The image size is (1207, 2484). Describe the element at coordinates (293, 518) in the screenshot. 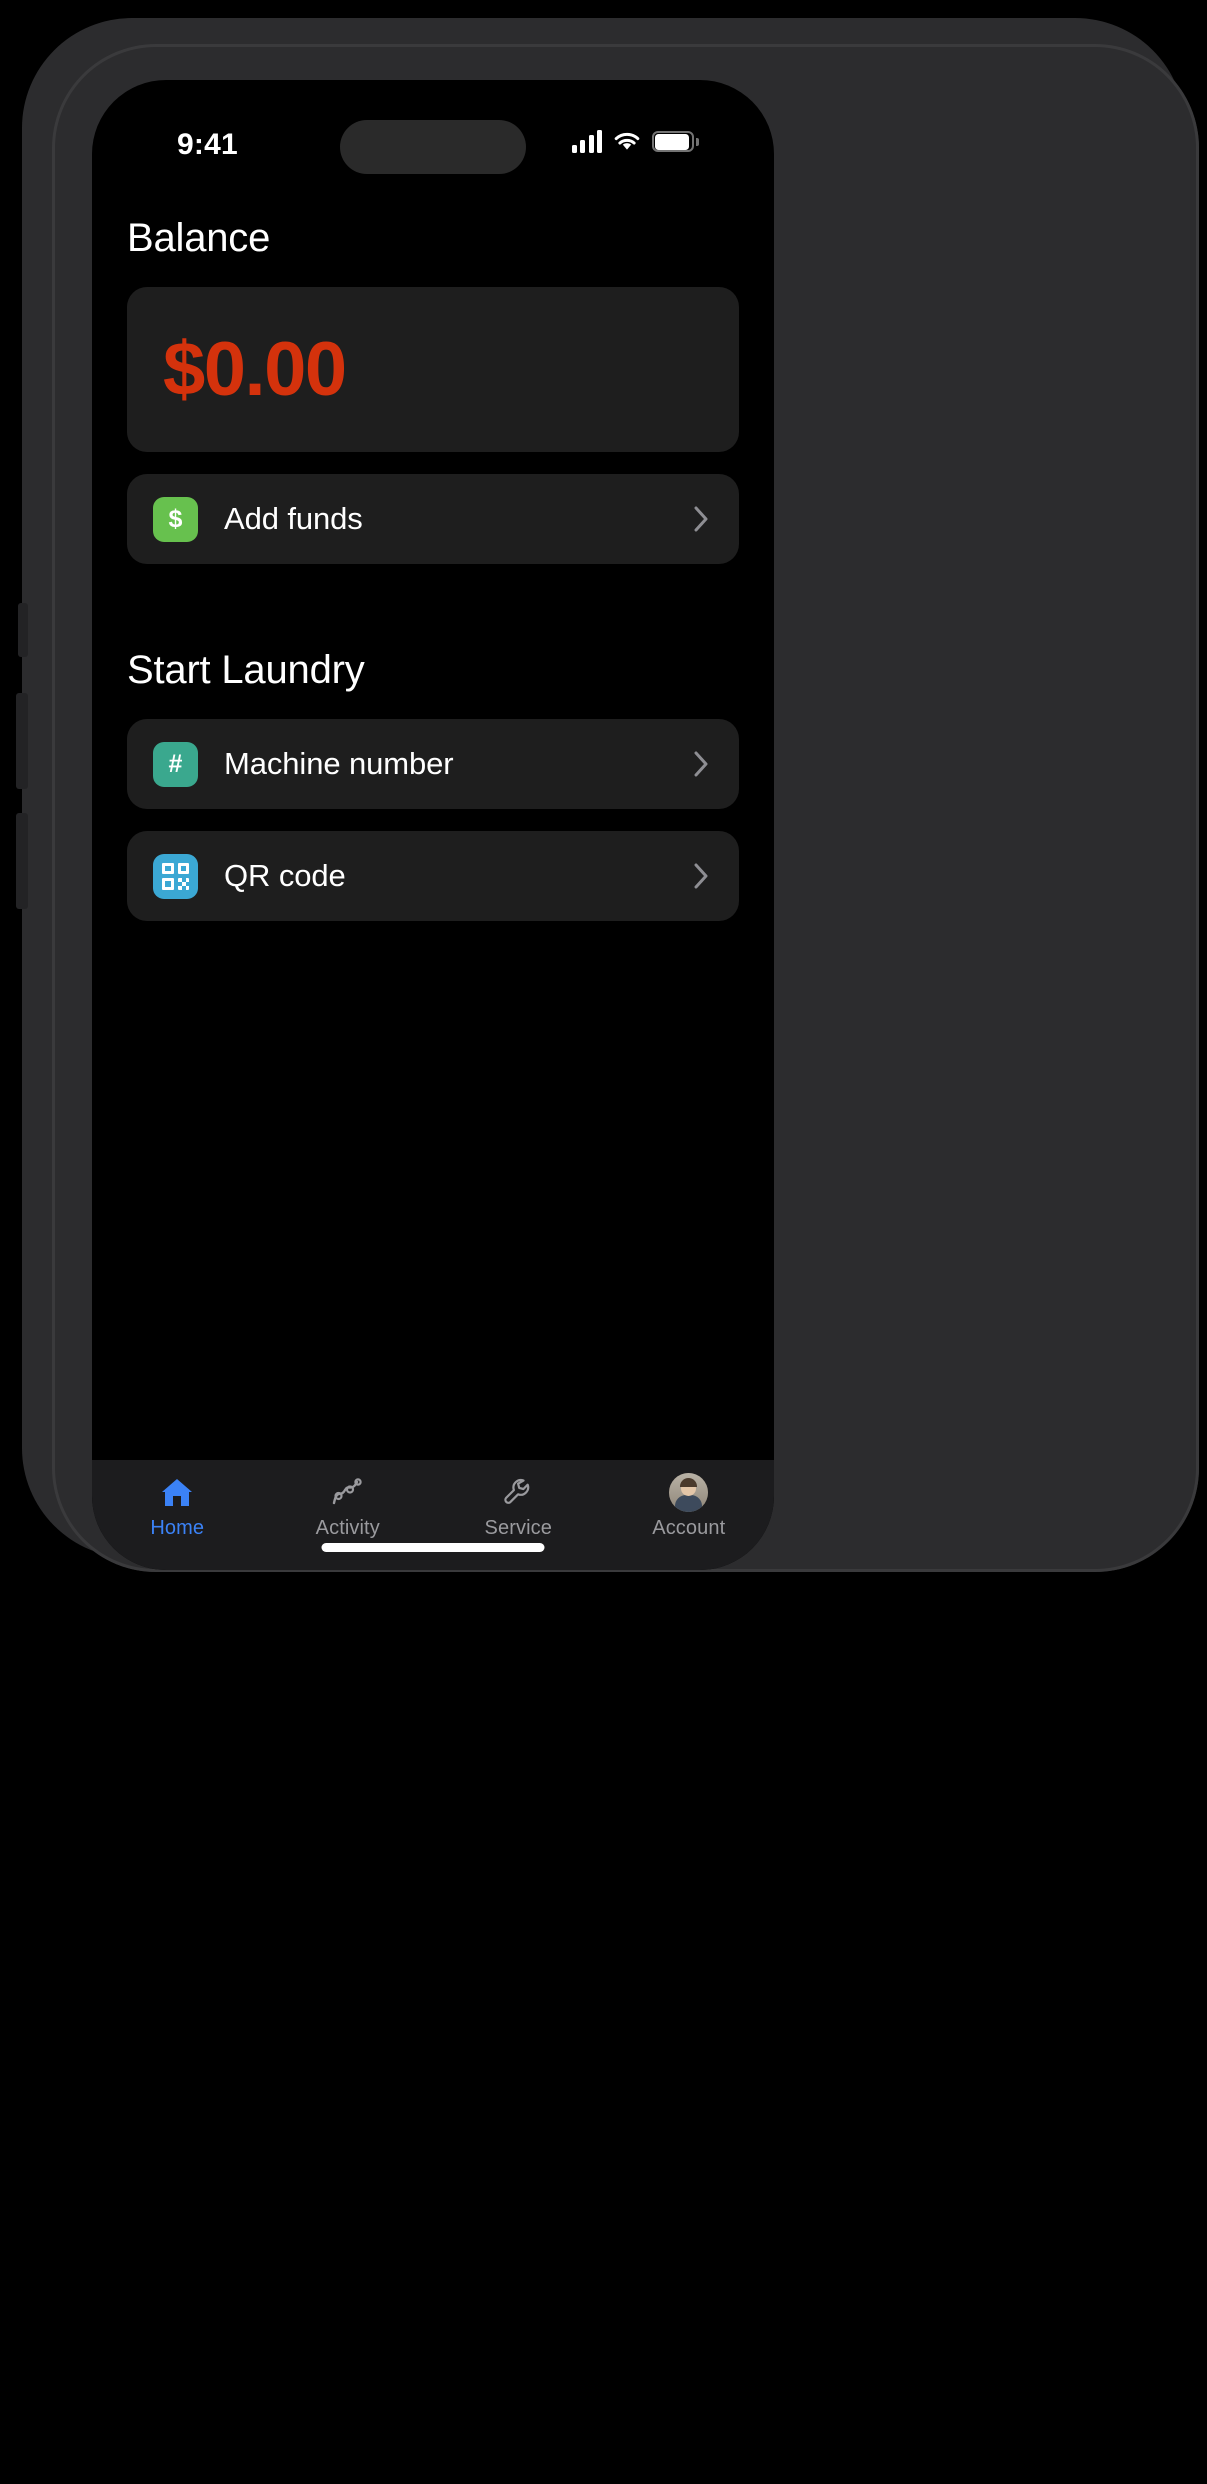

I see `add-funds-label: Add funds` at that location.